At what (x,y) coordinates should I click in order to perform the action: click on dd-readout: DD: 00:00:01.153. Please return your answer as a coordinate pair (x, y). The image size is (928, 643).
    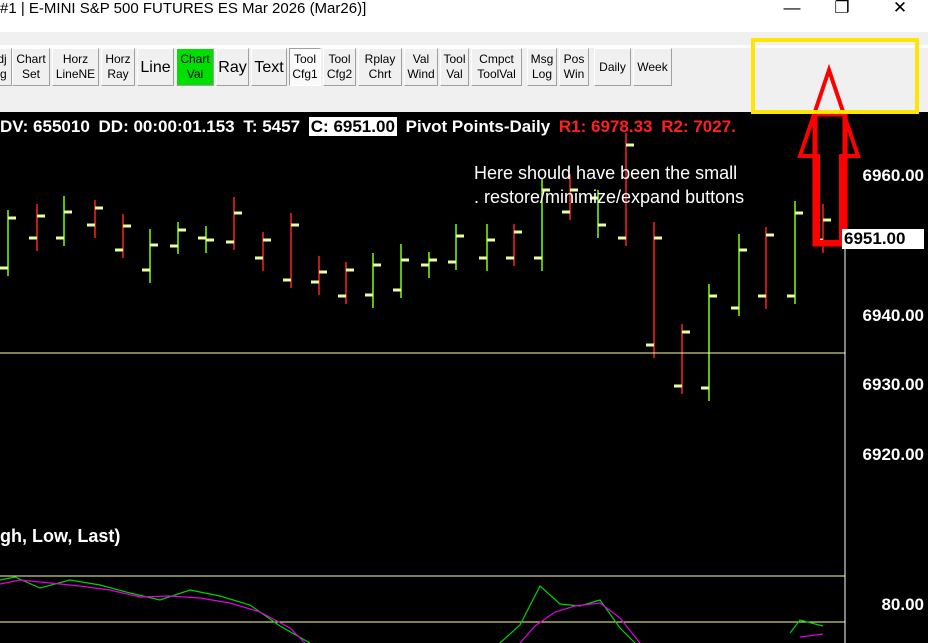
    Looking at the image, I should click on (166, 126).